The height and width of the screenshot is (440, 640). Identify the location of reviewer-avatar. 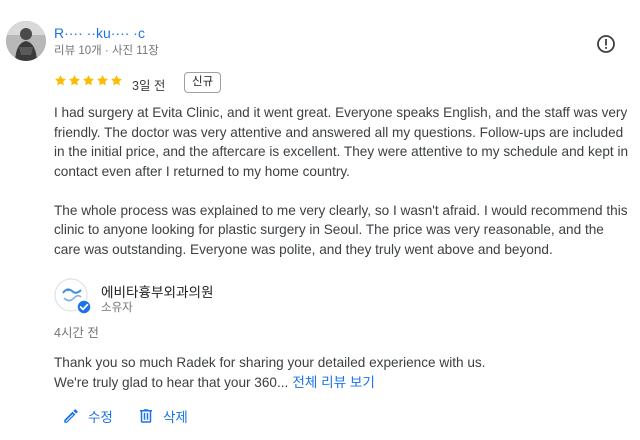
(26, 41).